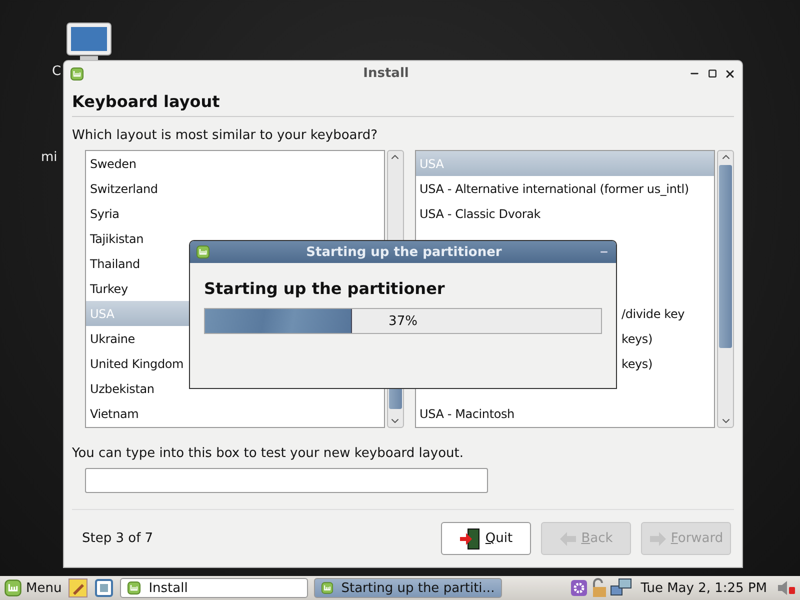 This screenshot has height=600, width=800. Describe the element at coordinates (403, 101) in the screenshot. I see `page-heading: Keyboard layout` at that location.